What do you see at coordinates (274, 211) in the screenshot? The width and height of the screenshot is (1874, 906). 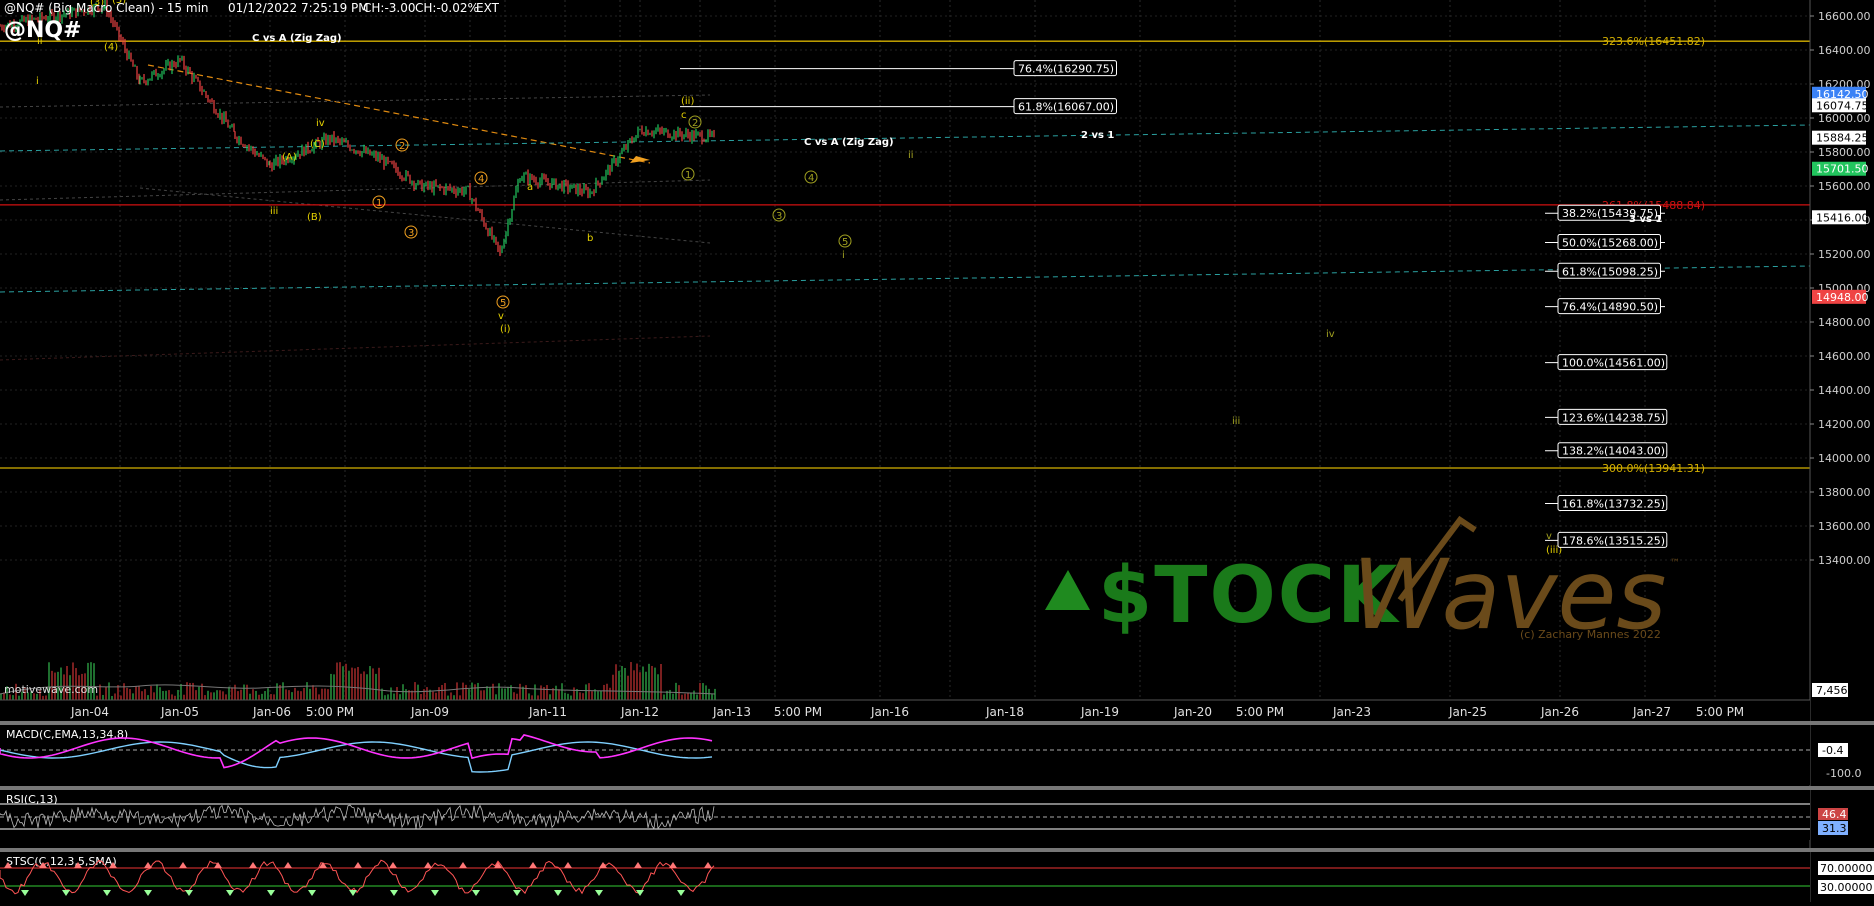 I see `wave-label: iii` at bounding box center [274, 211].